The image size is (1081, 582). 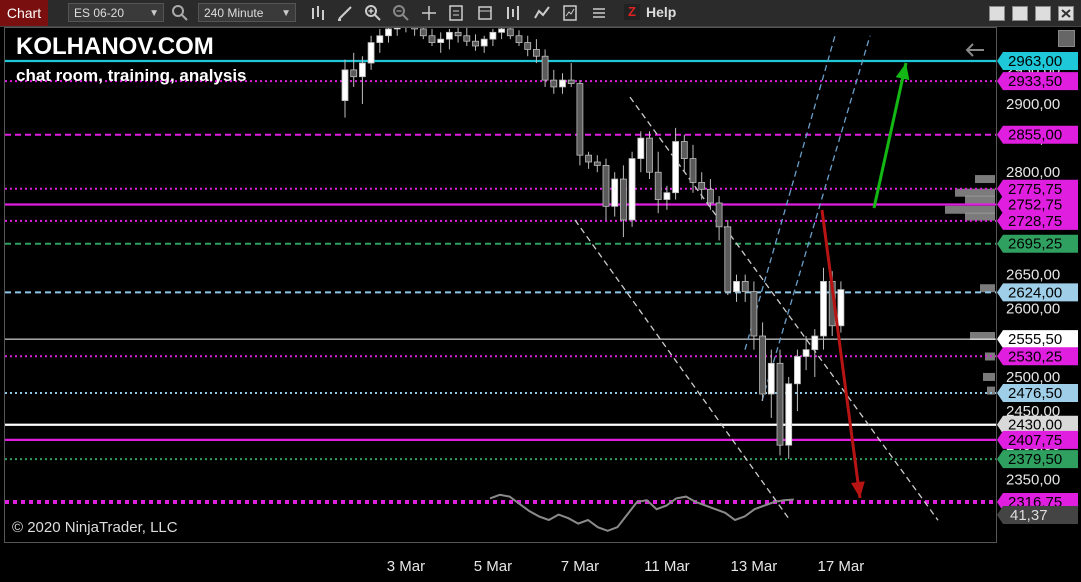 What do you see at coordinates (1035, 221) in the screenshot?
I see `price-level-label: 2728,75` at bounding box center [1035, 221].